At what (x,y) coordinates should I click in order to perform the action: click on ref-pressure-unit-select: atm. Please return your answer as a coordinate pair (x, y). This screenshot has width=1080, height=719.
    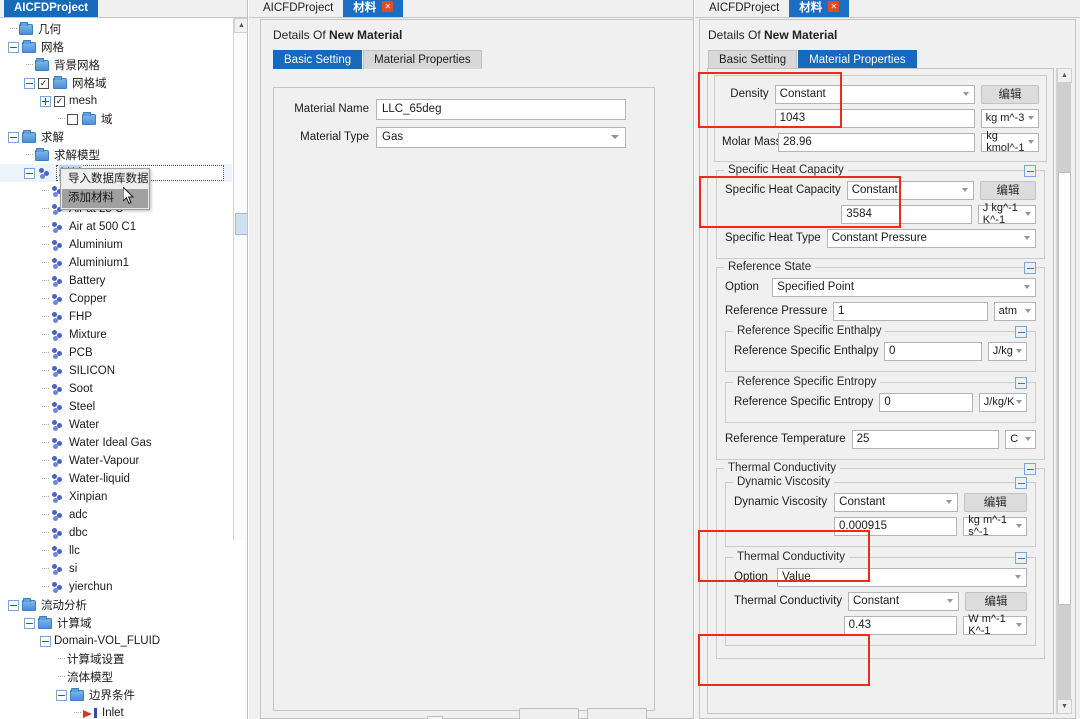
    Looking at the image, I should click on (1014, 311).